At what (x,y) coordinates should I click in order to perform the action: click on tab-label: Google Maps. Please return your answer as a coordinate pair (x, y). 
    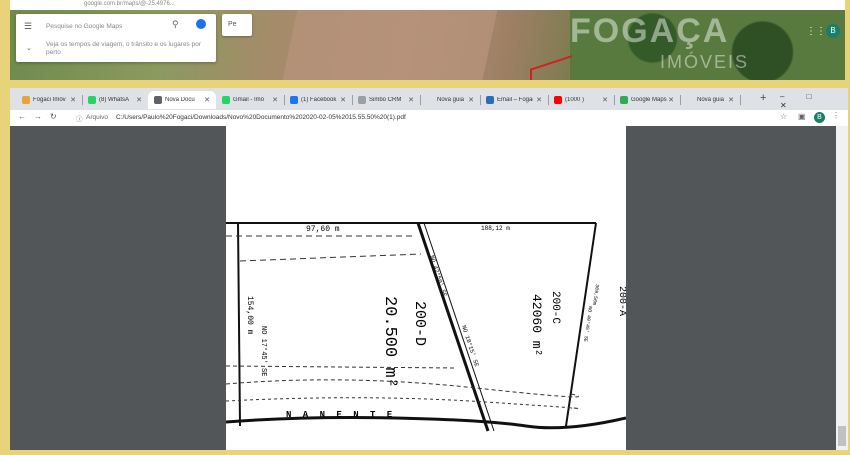
    Looking at the image, I should click on (649, 100).